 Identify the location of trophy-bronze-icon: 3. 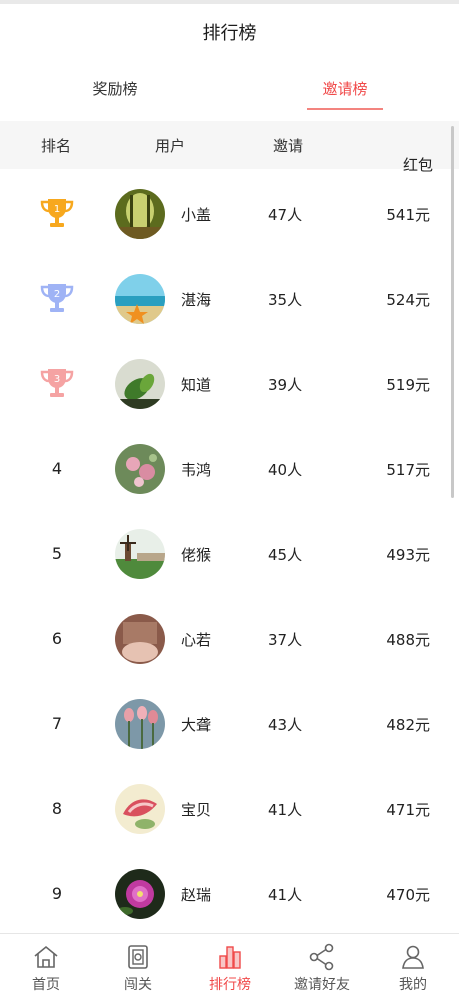
(57, 383).